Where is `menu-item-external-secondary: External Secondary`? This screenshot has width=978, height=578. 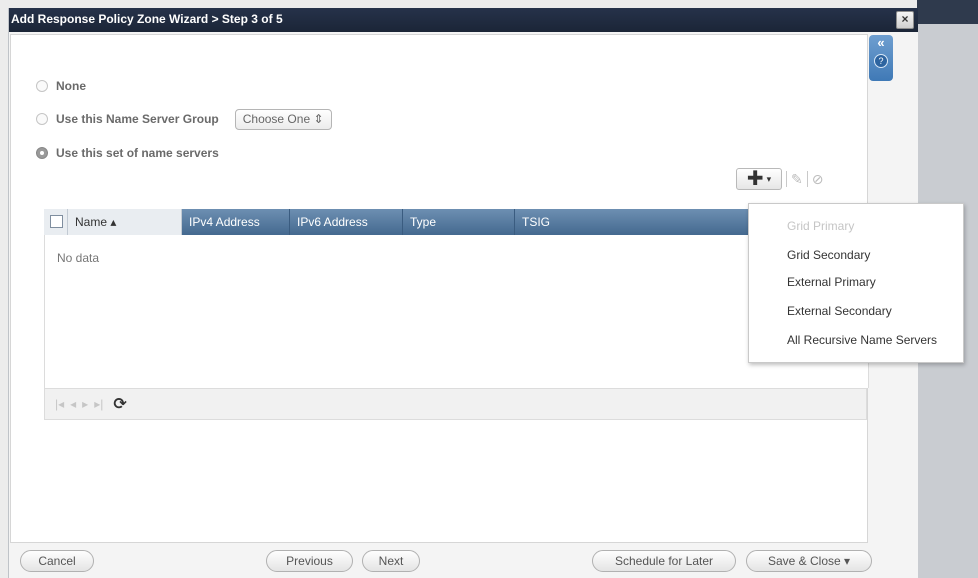
menu-item-external-secondary: External Secondary is located at coordinates (839, 311).